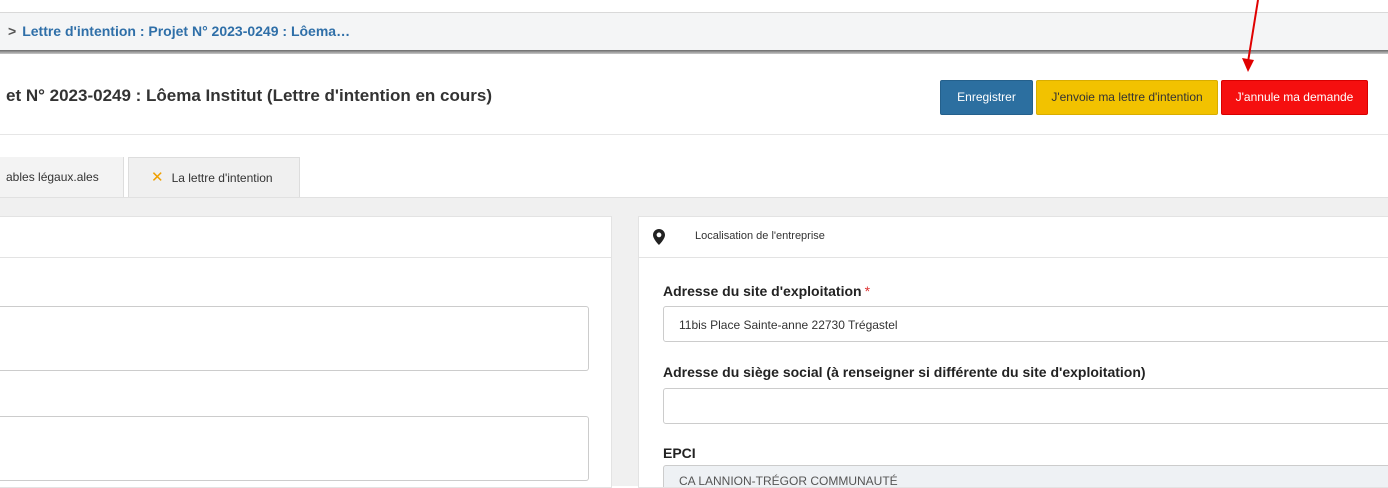 The height and width of the screenshot is (488, 1388). I want to click on save-button: Enregistrer, so click(986, 97).